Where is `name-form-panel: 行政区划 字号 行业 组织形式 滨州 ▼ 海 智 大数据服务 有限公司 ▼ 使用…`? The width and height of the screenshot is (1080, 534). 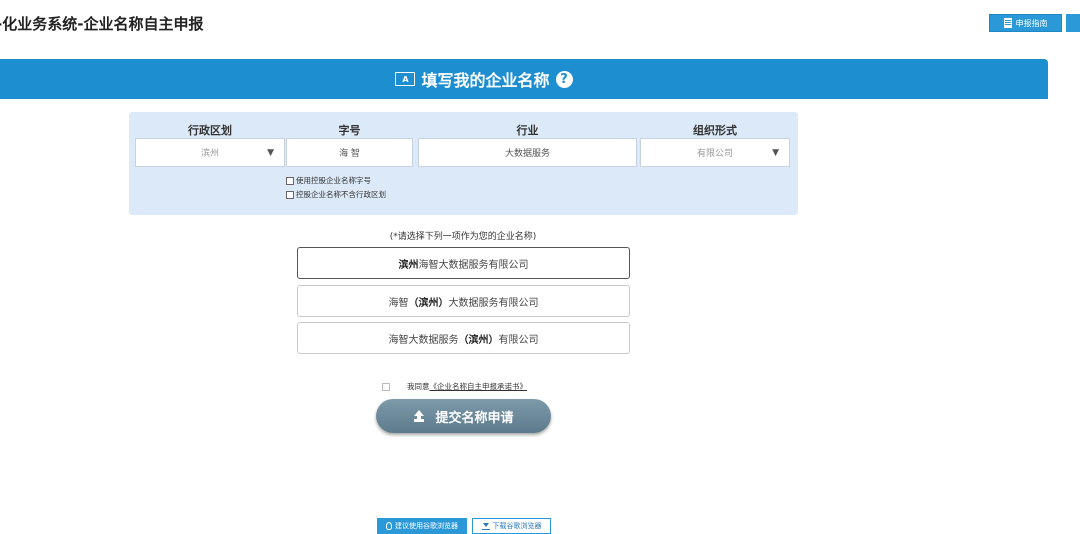 name-form-panel: 行政区划 字号 行业 组织形式 滨州 ▼ 海 智 大数据服务 有限公司 ▼ 使用… is located at coordinates (463, 163).